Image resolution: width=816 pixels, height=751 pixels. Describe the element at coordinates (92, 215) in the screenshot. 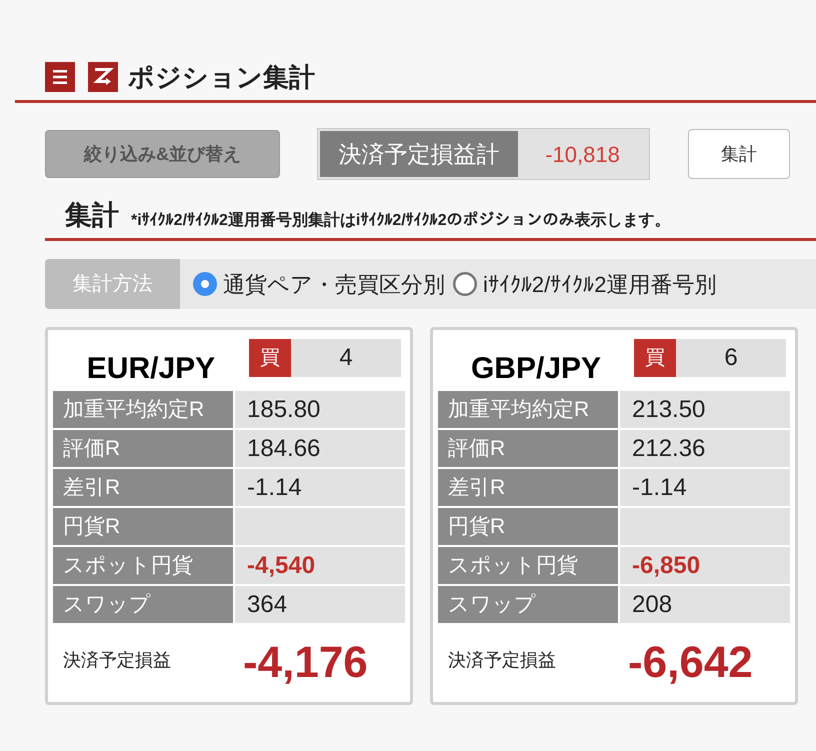

I see `section-title: 集計` at that location.